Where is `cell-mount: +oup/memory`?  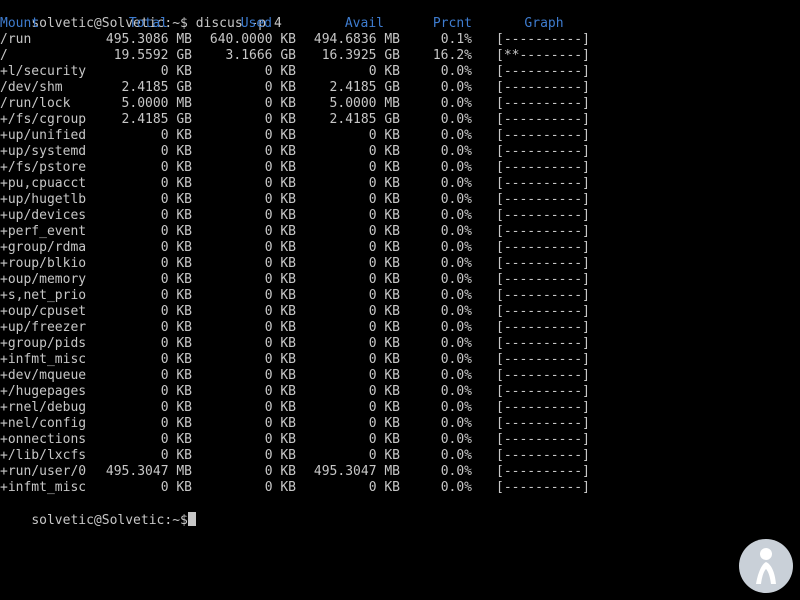
cell-mount: +oup/memory is located at coordinates (43, 279).